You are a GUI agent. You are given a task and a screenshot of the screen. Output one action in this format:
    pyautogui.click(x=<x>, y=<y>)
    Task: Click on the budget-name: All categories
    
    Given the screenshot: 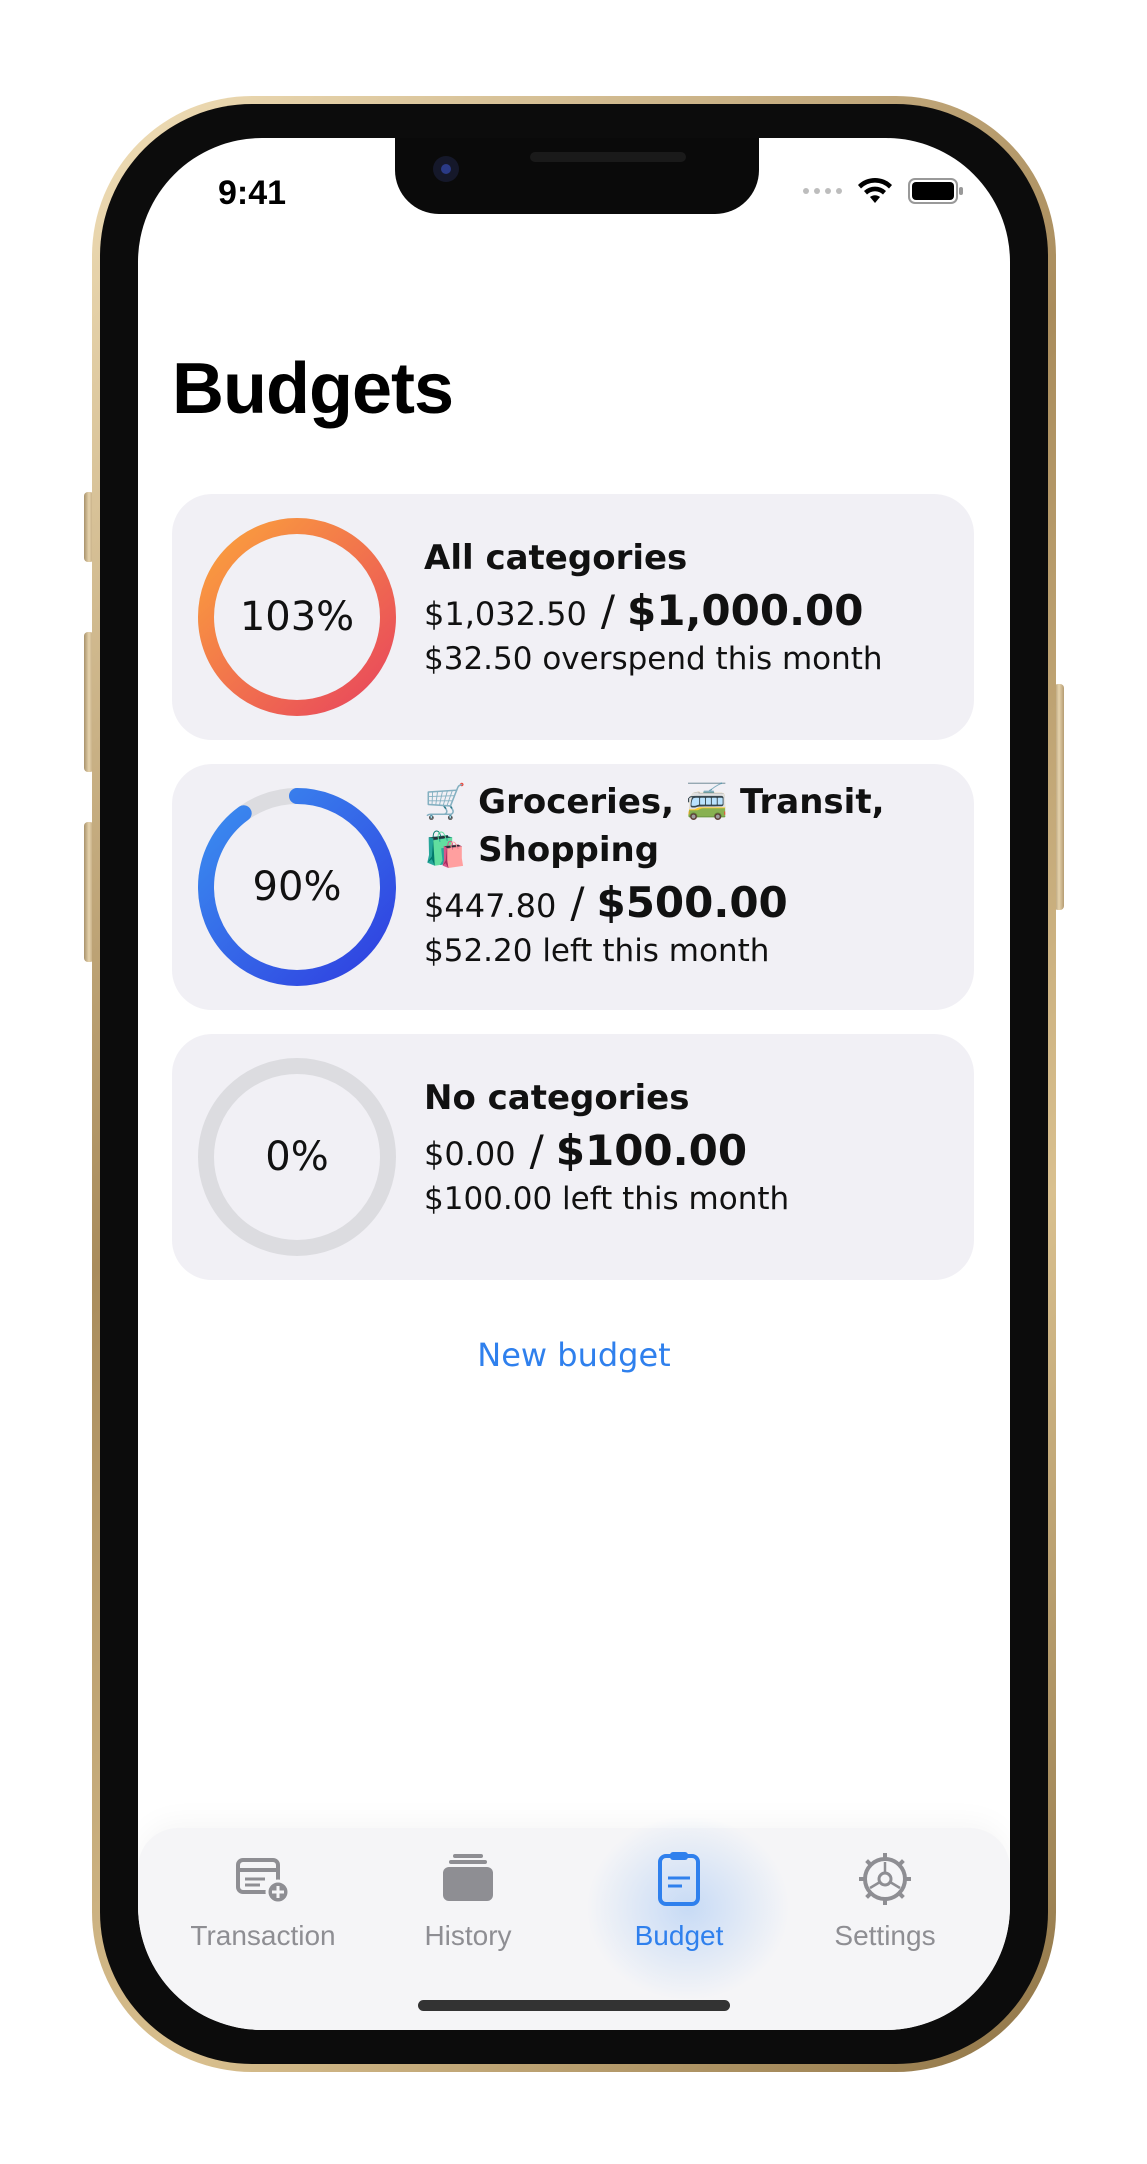 What is the action you would take?
    pyautogui.click(x=556, y=558)
    